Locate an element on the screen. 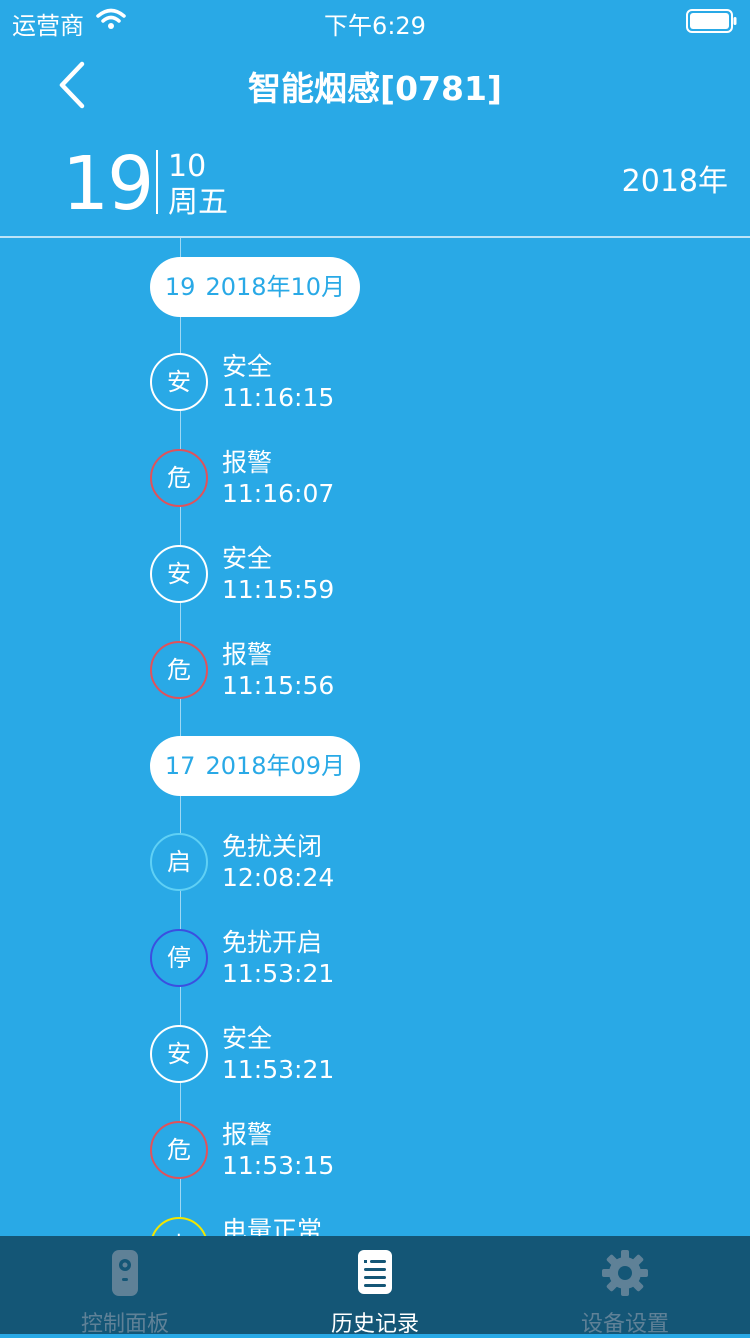 This screenshot has width=750, height=1338. tab-label: 设备设置 is located at coordinates (624, 1324).